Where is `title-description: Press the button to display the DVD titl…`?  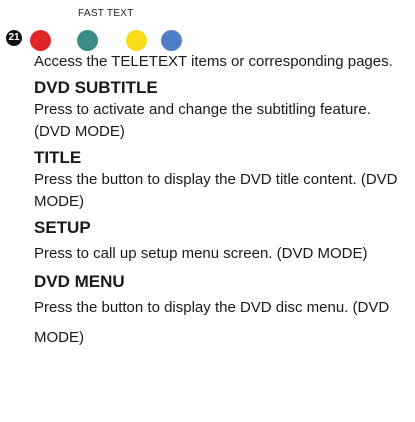
title-description: Press the button to display the DVD titl… is located at coordinates (216, 190).